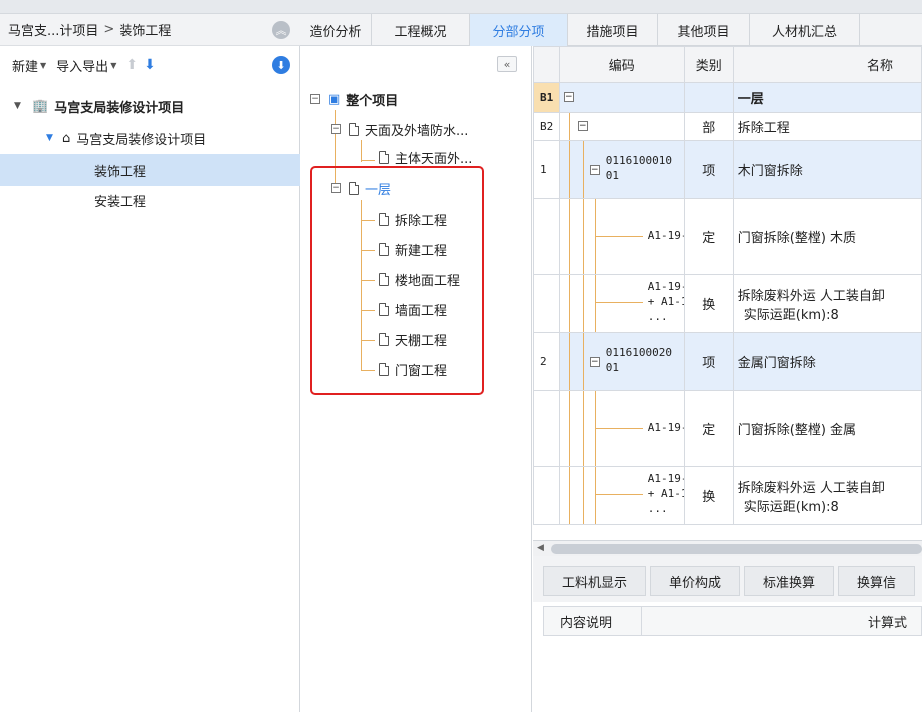 This screenshot has height=712, width=922. Describe the element at coordinates (827, 126) in the screenshot. I see `name-cell: 拆除工程` at that location.